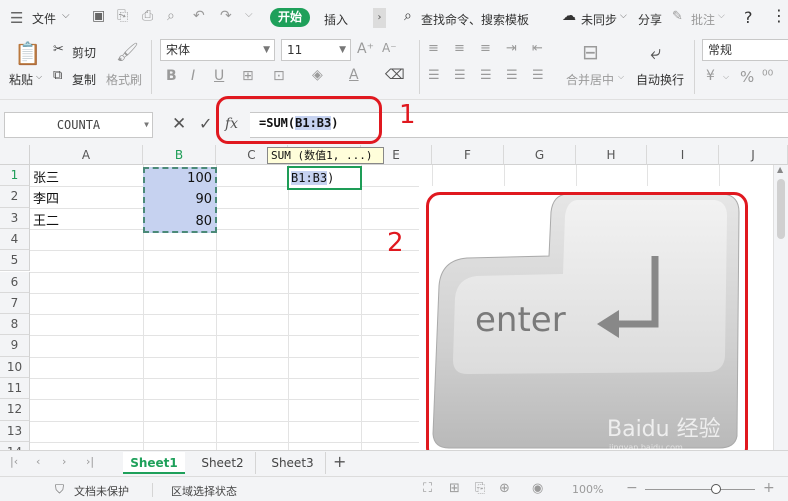 The width and height of the screenshot is (788, 501). Describe the element at coordinates (475, 19) in the screenshot. I see `search-command: 查找命令、搜索模板` at that location.